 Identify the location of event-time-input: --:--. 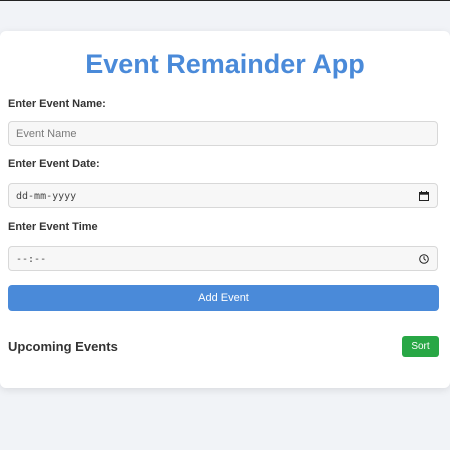
(223, 258).